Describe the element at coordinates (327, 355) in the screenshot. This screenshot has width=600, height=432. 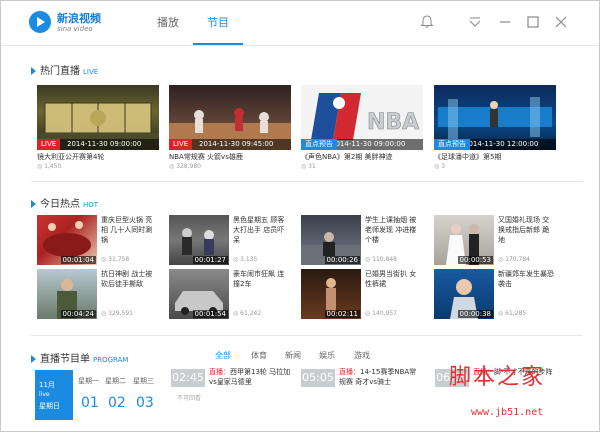
I see `filter-tab-entertainment: 娱乐` at that location.